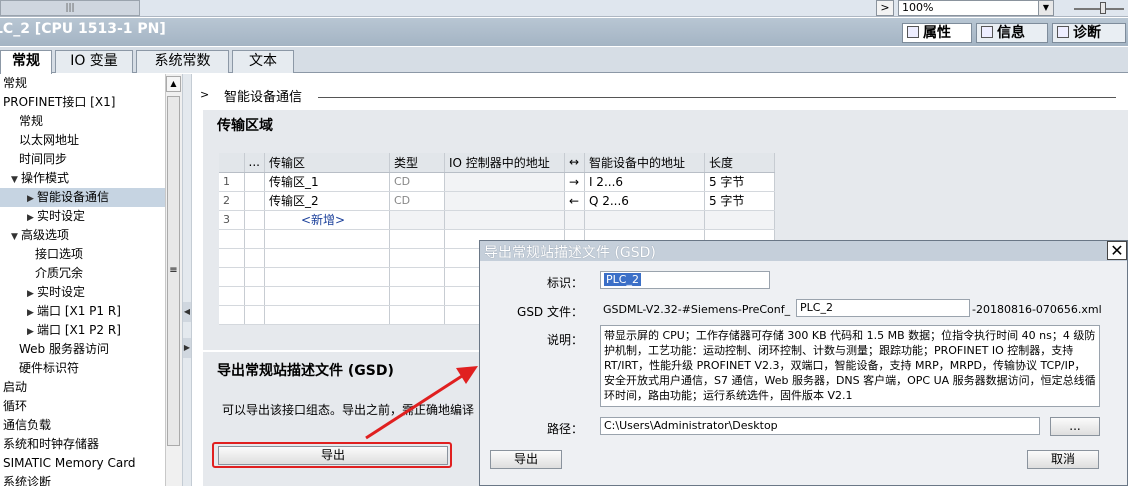 The height and width of the screenshot is (486, 1128). Describe the element at coordinates (263, 61) in the screenshot. I see `tab-texts: 文本` at that location.